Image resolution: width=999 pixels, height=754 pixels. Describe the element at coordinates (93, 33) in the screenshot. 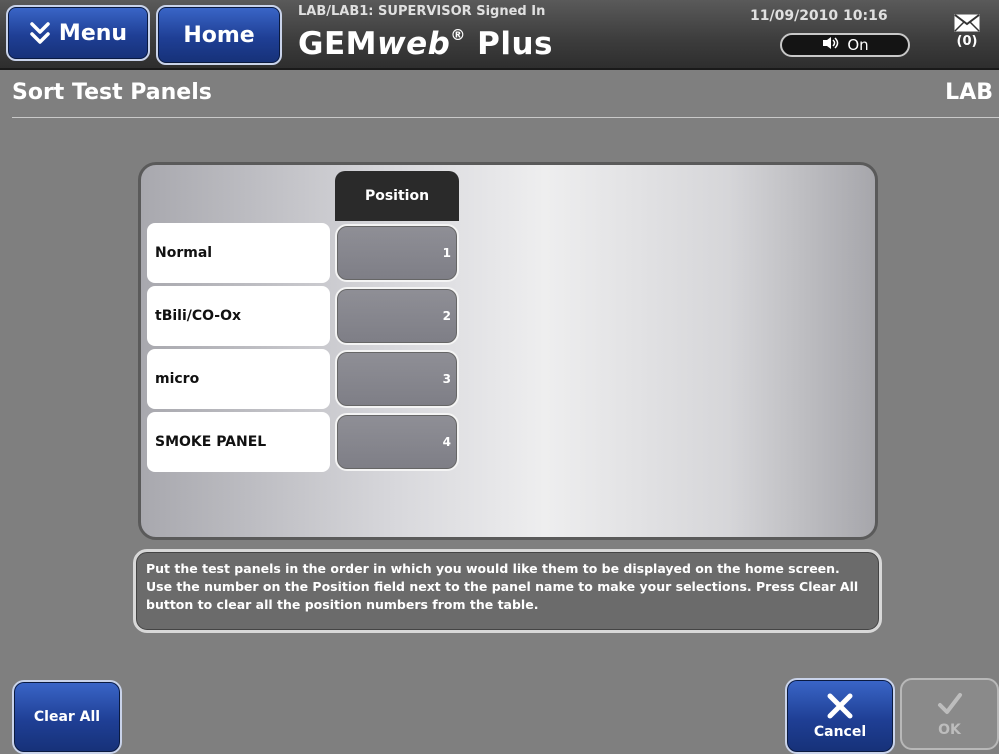

I see `menu-button-label: Menu` at that location.